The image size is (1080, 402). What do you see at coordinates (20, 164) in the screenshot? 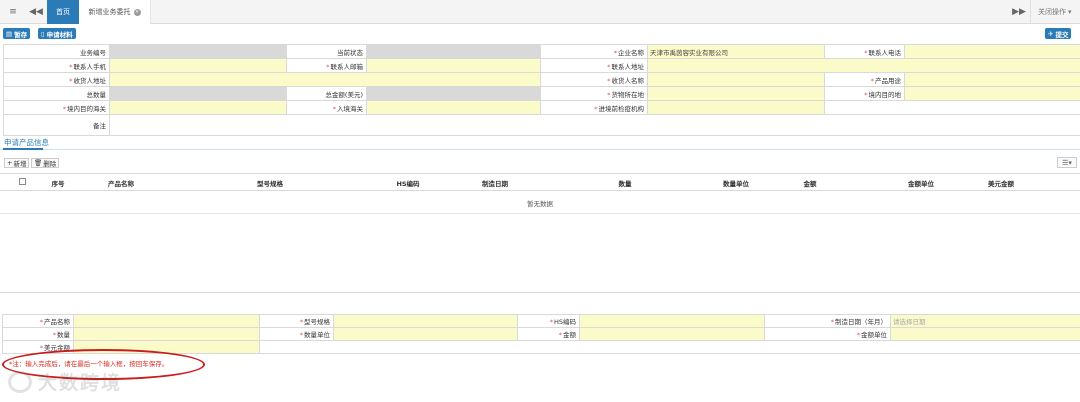
I see `add-row-label: 新增` at bounding box center [20, 164].